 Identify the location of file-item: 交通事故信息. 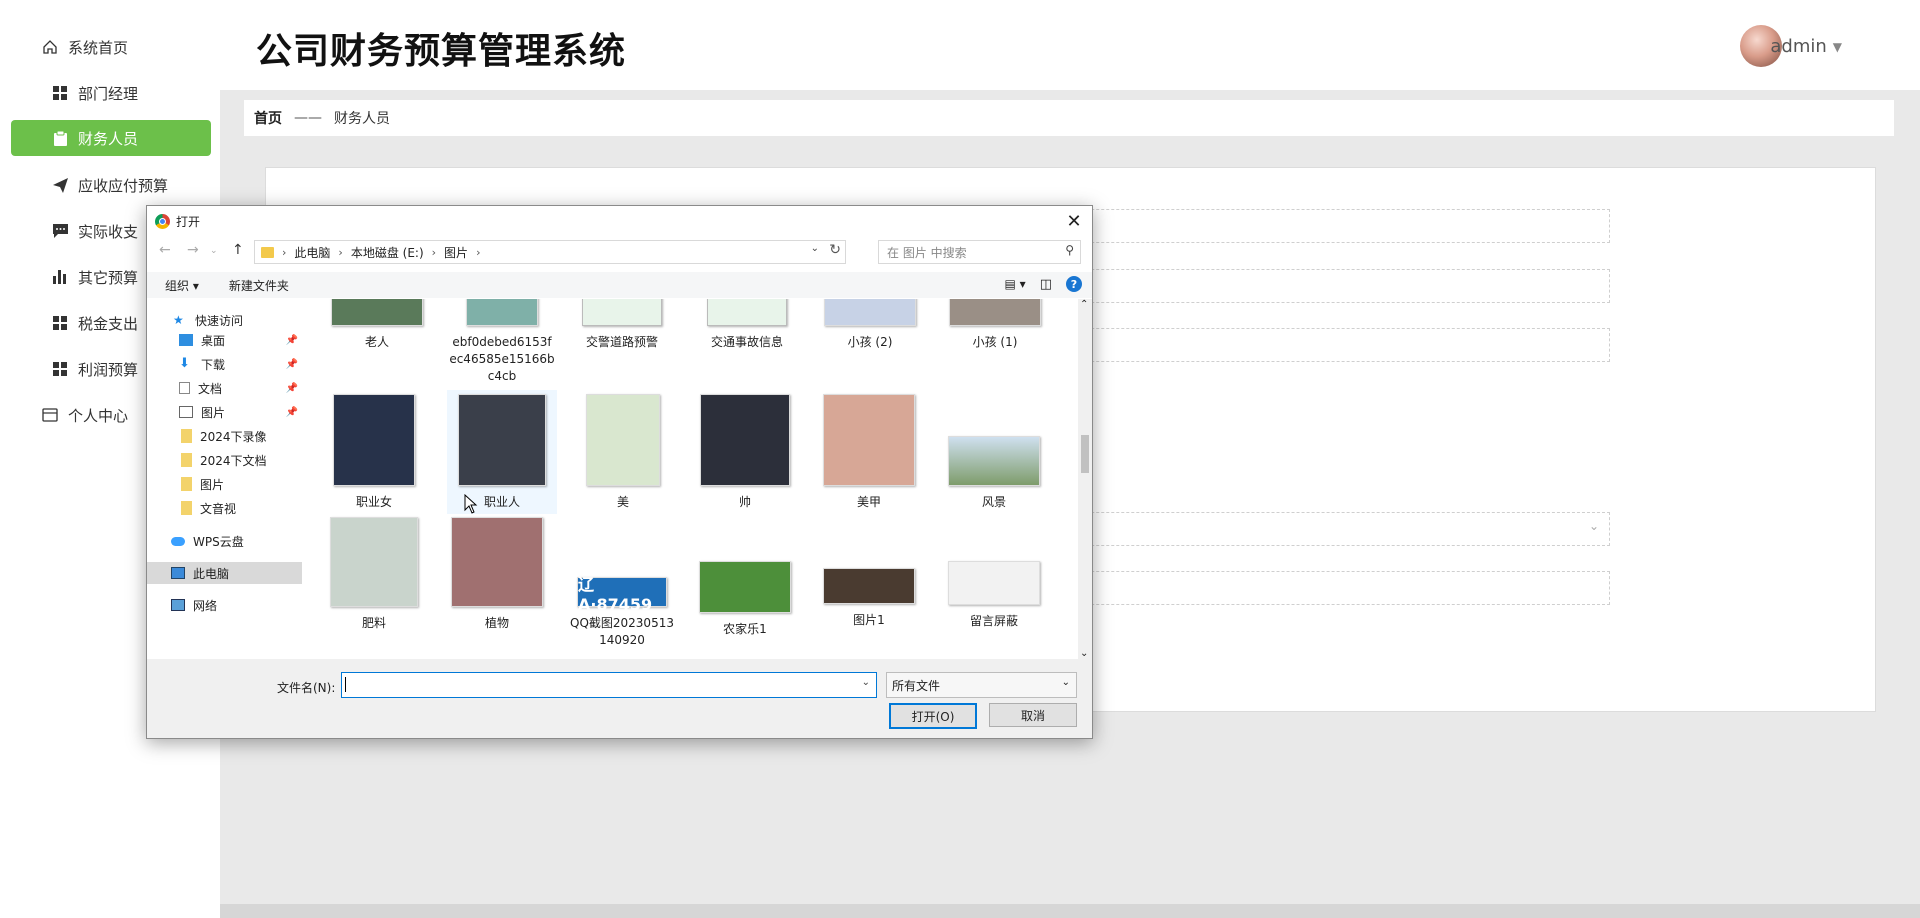
(747, 325).